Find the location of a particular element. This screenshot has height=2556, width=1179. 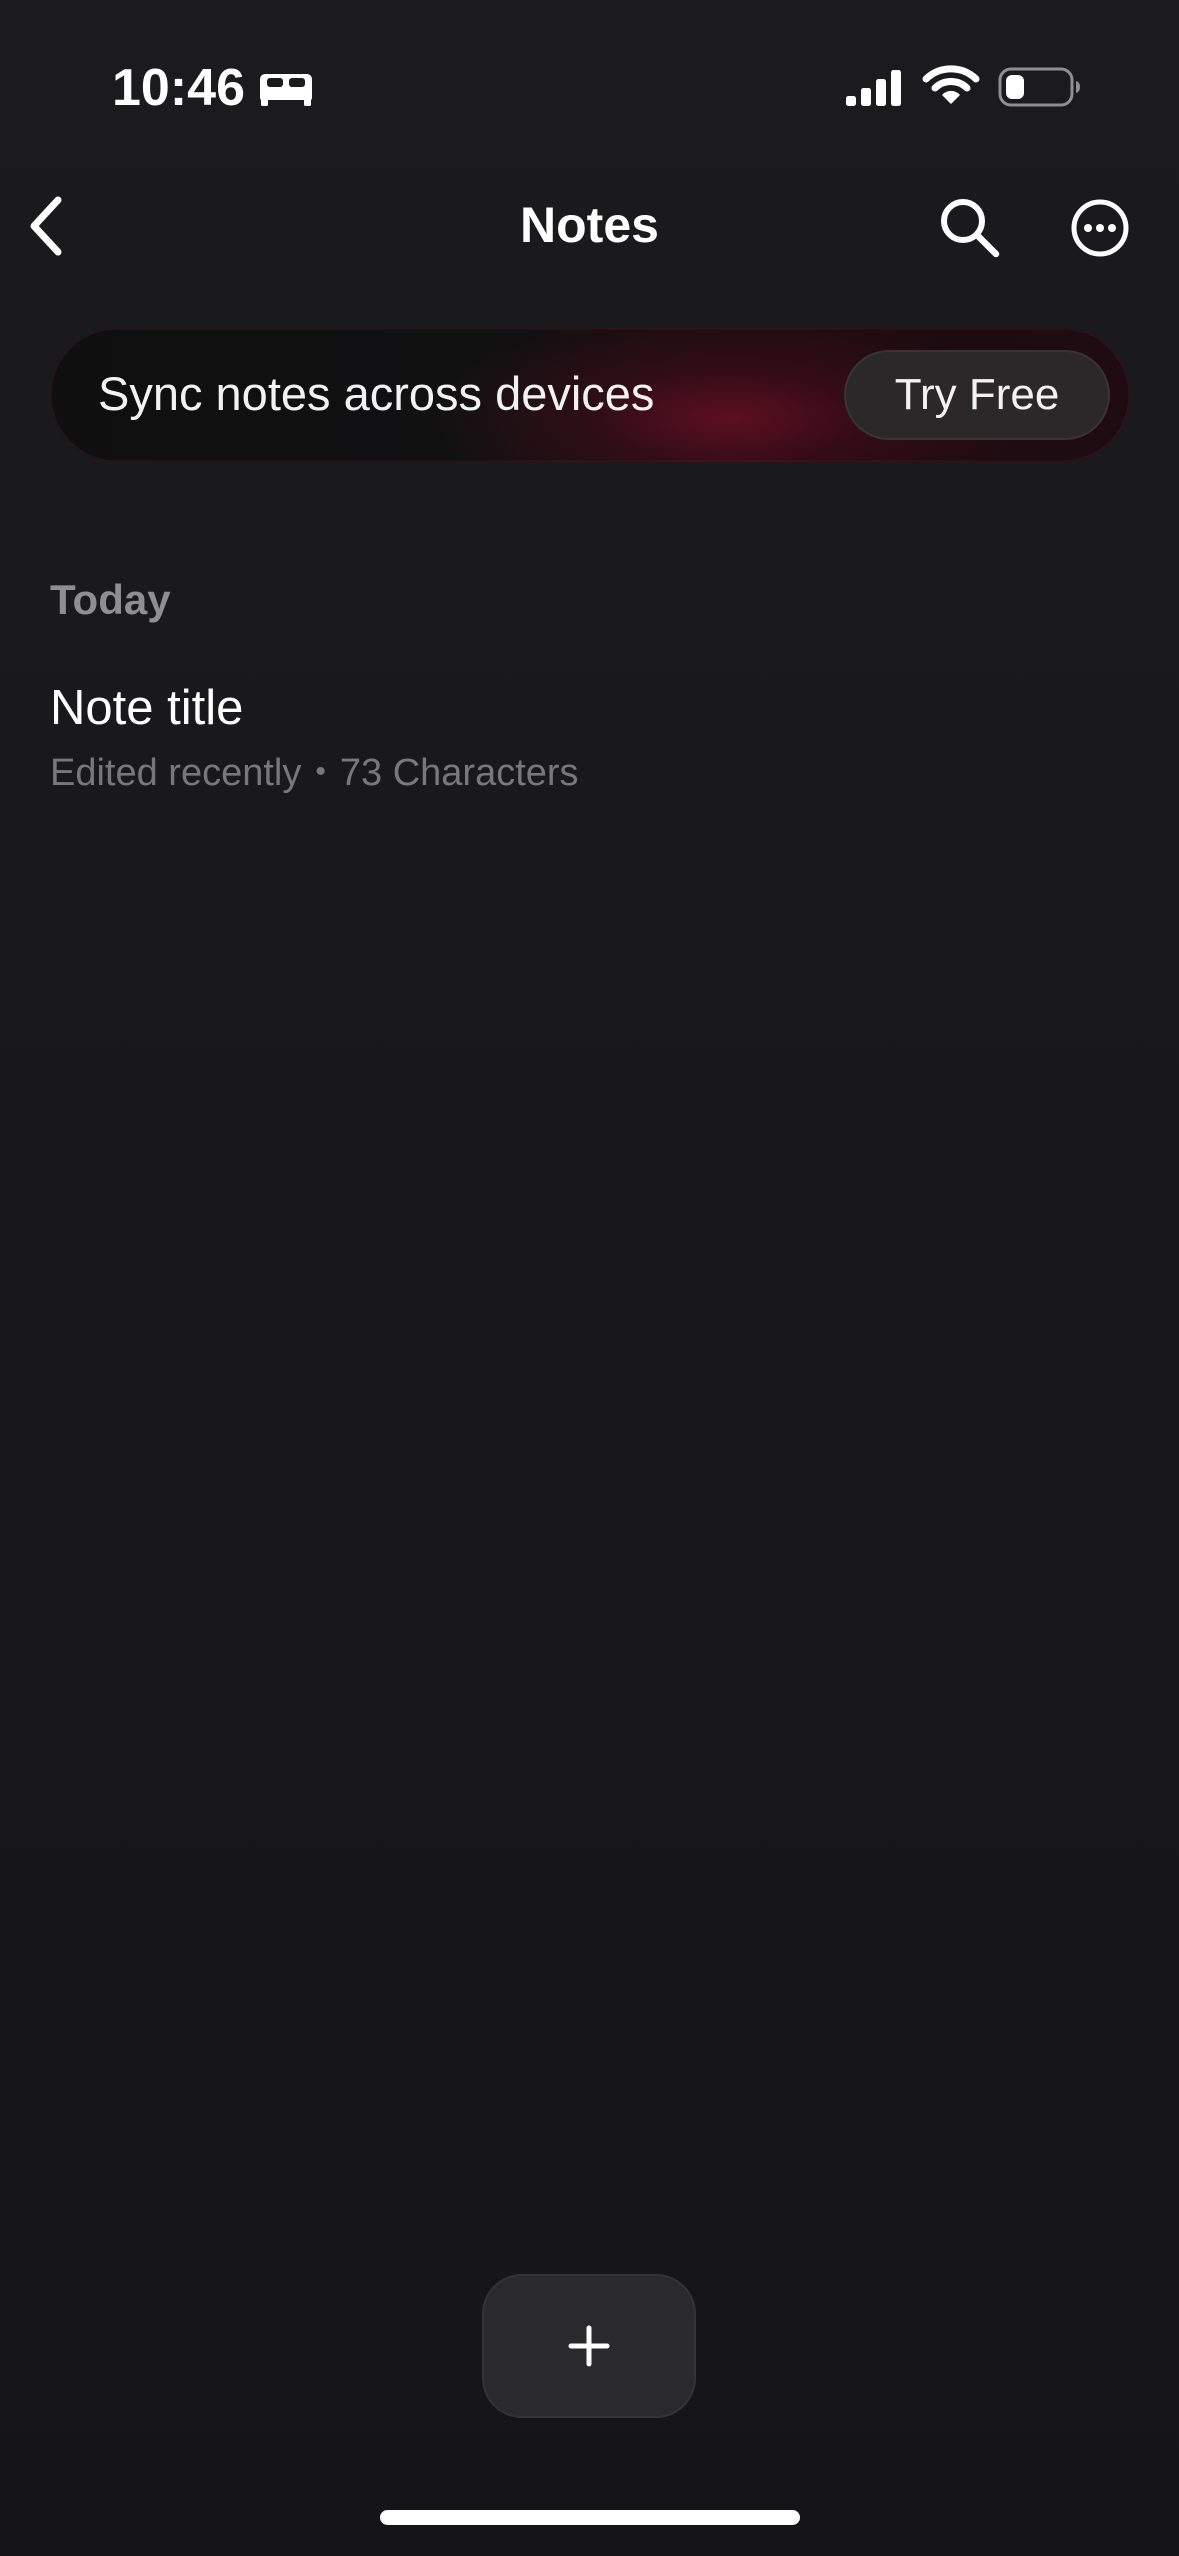

bed-icon is located at coordinates (286, 90).